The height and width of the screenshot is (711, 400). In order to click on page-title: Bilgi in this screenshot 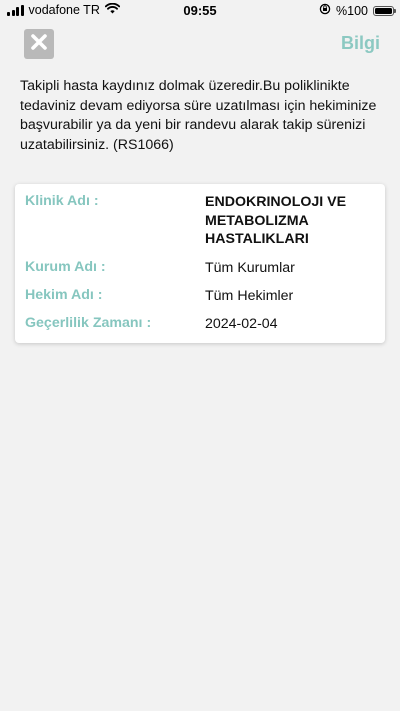, I will do `click(360, 43)`.